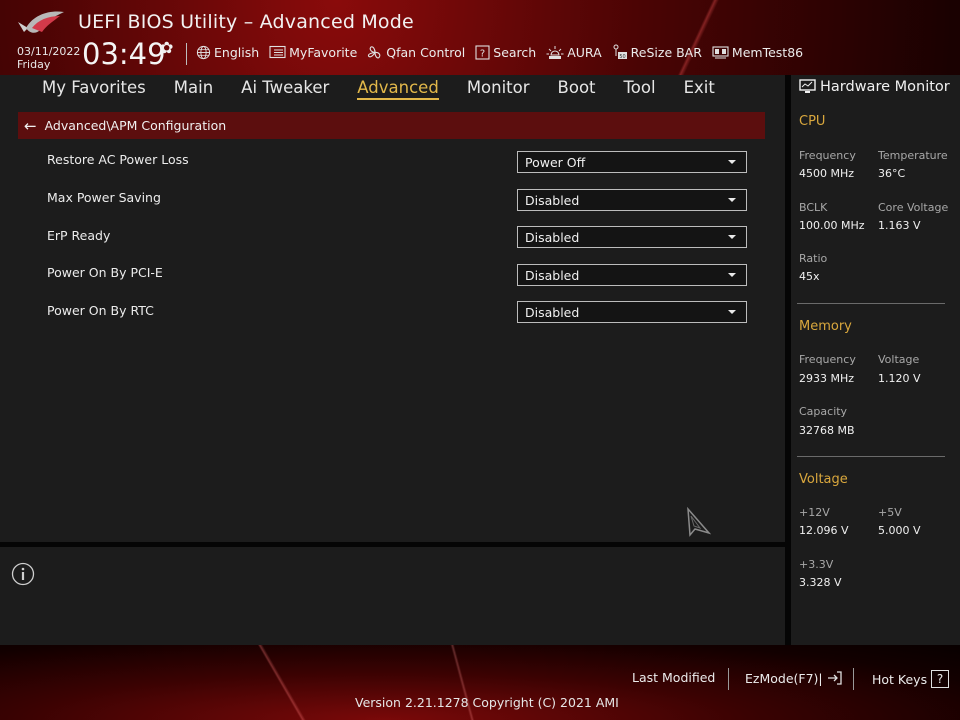 Image resolution: width=960 pixels, height=720 pixels. I want to click on gear-icon: ✿, so click(166, 47).